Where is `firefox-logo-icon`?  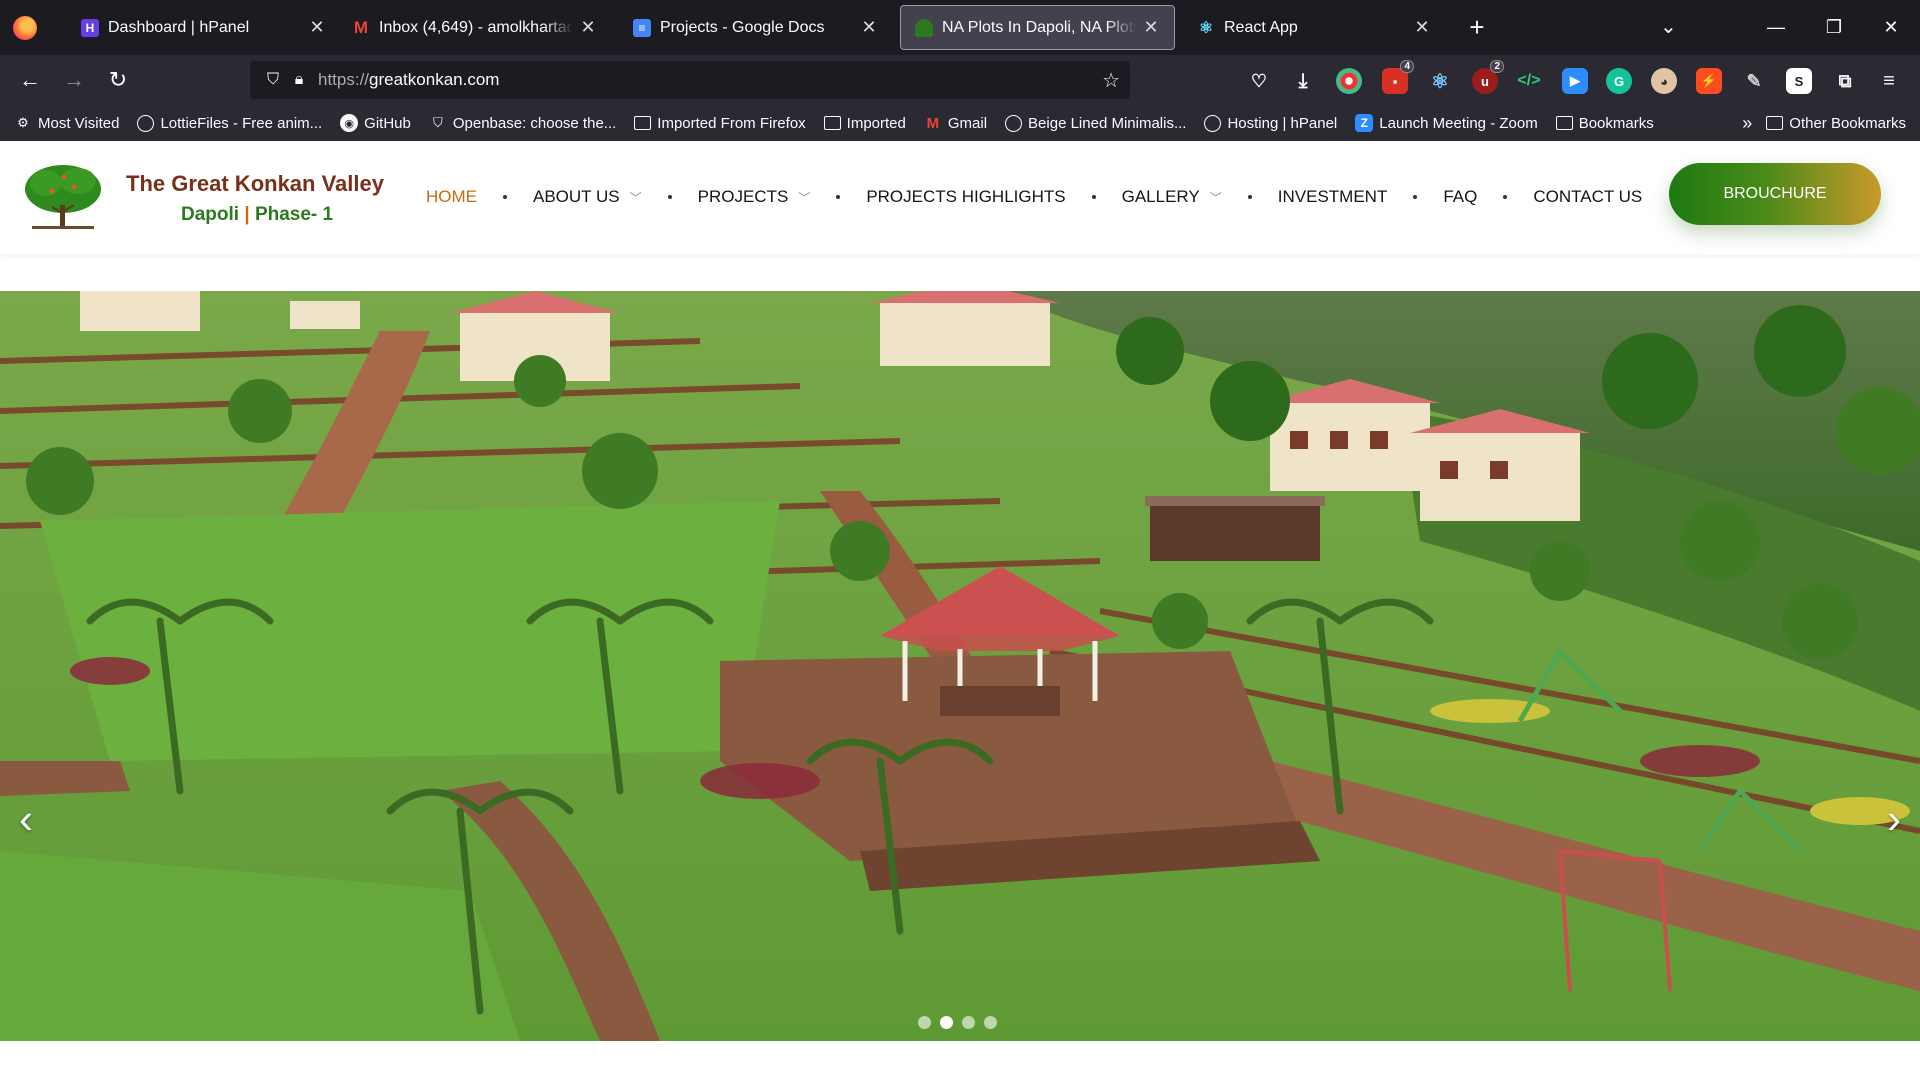
firefox-logo-icon is located at coordinates (25, 27).